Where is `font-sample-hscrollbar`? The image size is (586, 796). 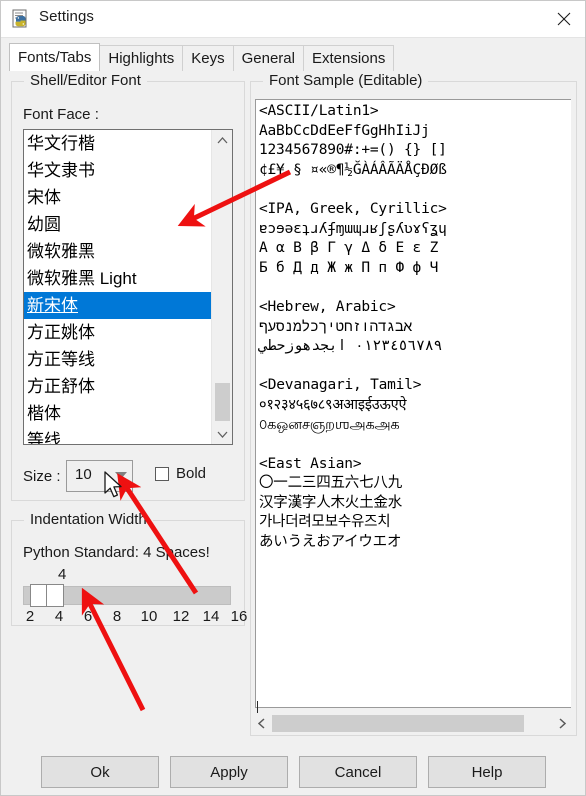 font-sample-hscrollbar is located at coordinates (412, 723).